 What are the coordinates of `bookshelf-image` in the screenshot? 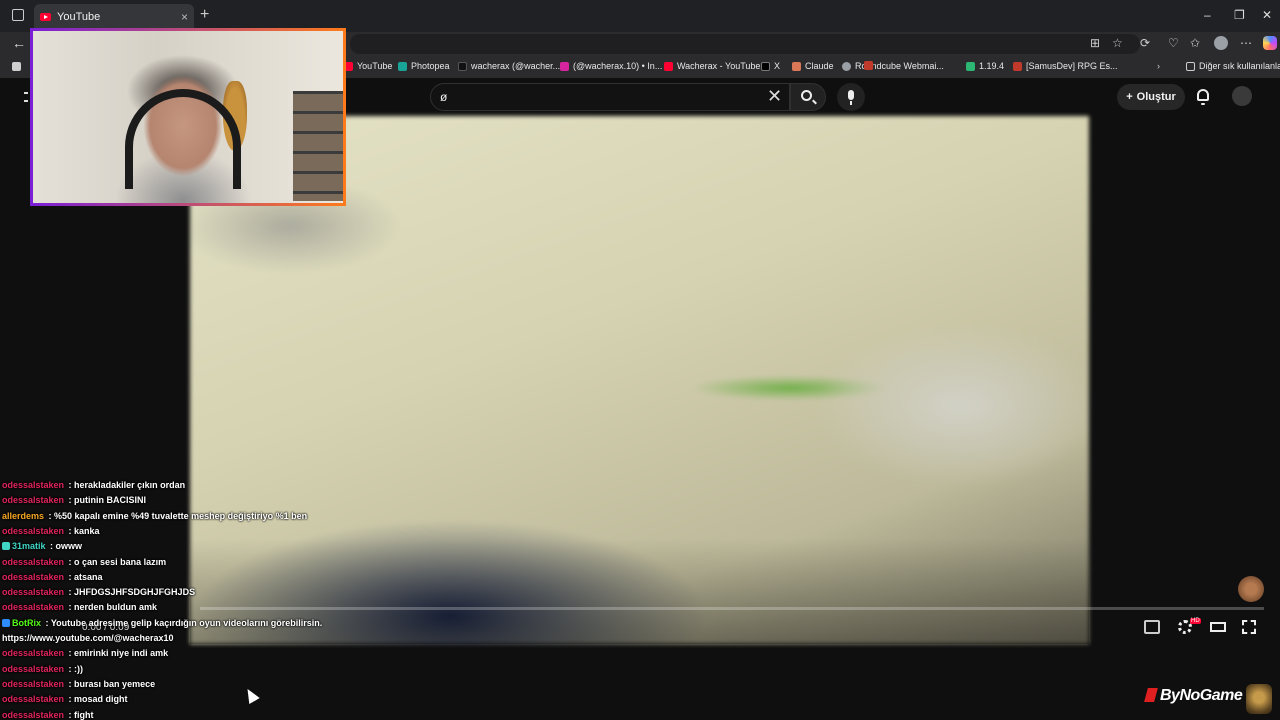 It's located at (318, 146).